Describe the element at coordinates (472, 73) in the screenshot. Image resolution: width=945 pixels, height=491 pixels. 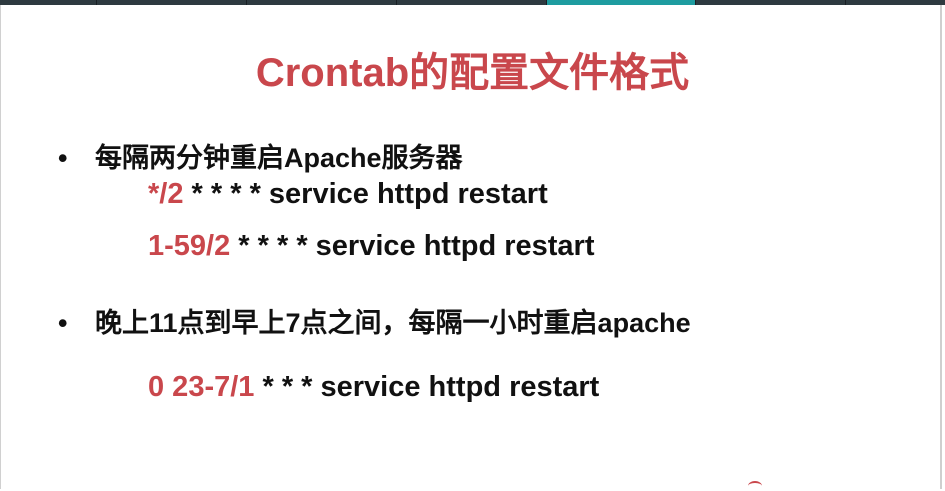
I see `slide-title: Crontab的配置文件格式` at that location.